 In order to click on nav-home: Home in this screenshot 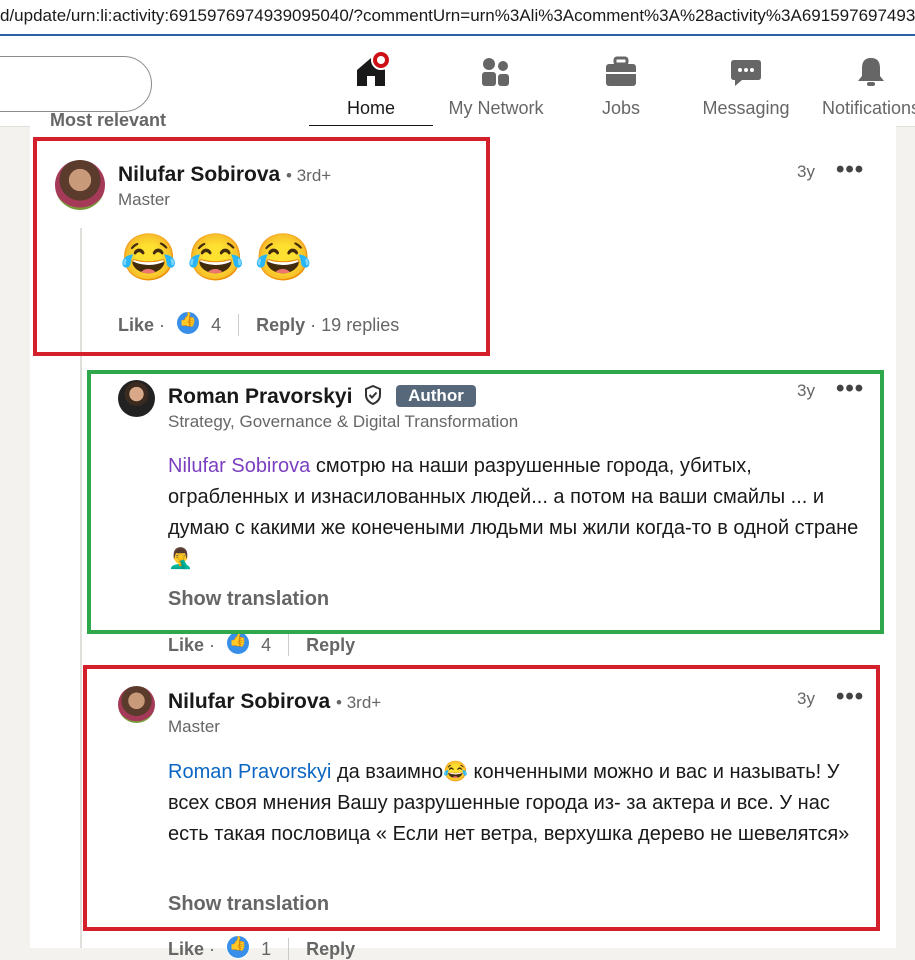, I will do `click(371, 89)`.